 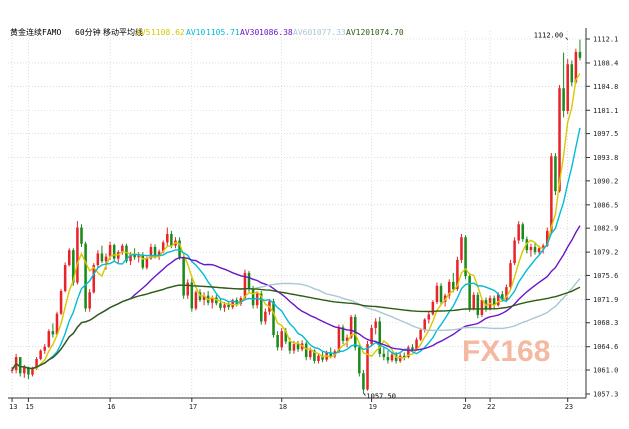 What do you see at coordinates (605, 181) in the screenshot?
I see `y-tick-label: 1090.2` at bounding box center [605, 181].